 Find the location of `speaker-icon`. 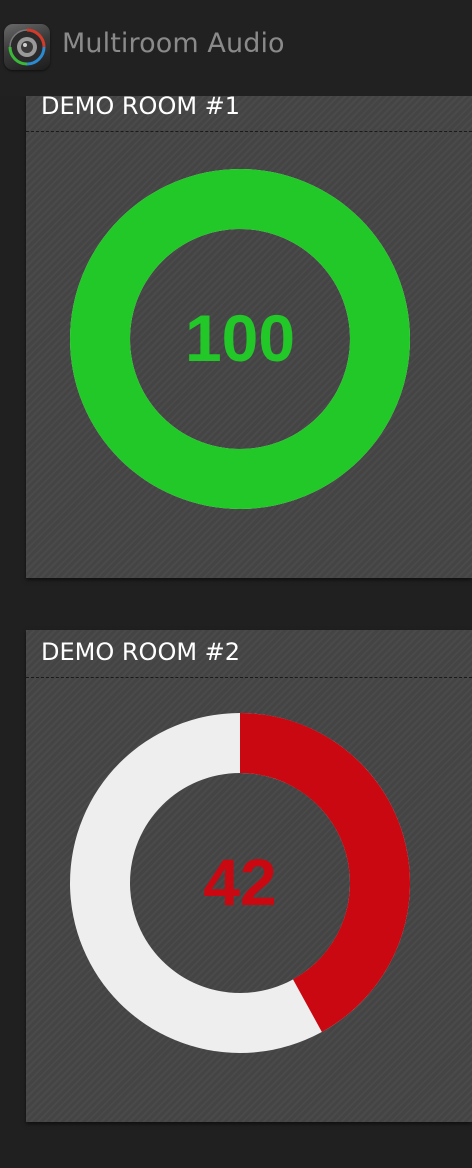

speaker-icon is located at coordinates (27, 47).